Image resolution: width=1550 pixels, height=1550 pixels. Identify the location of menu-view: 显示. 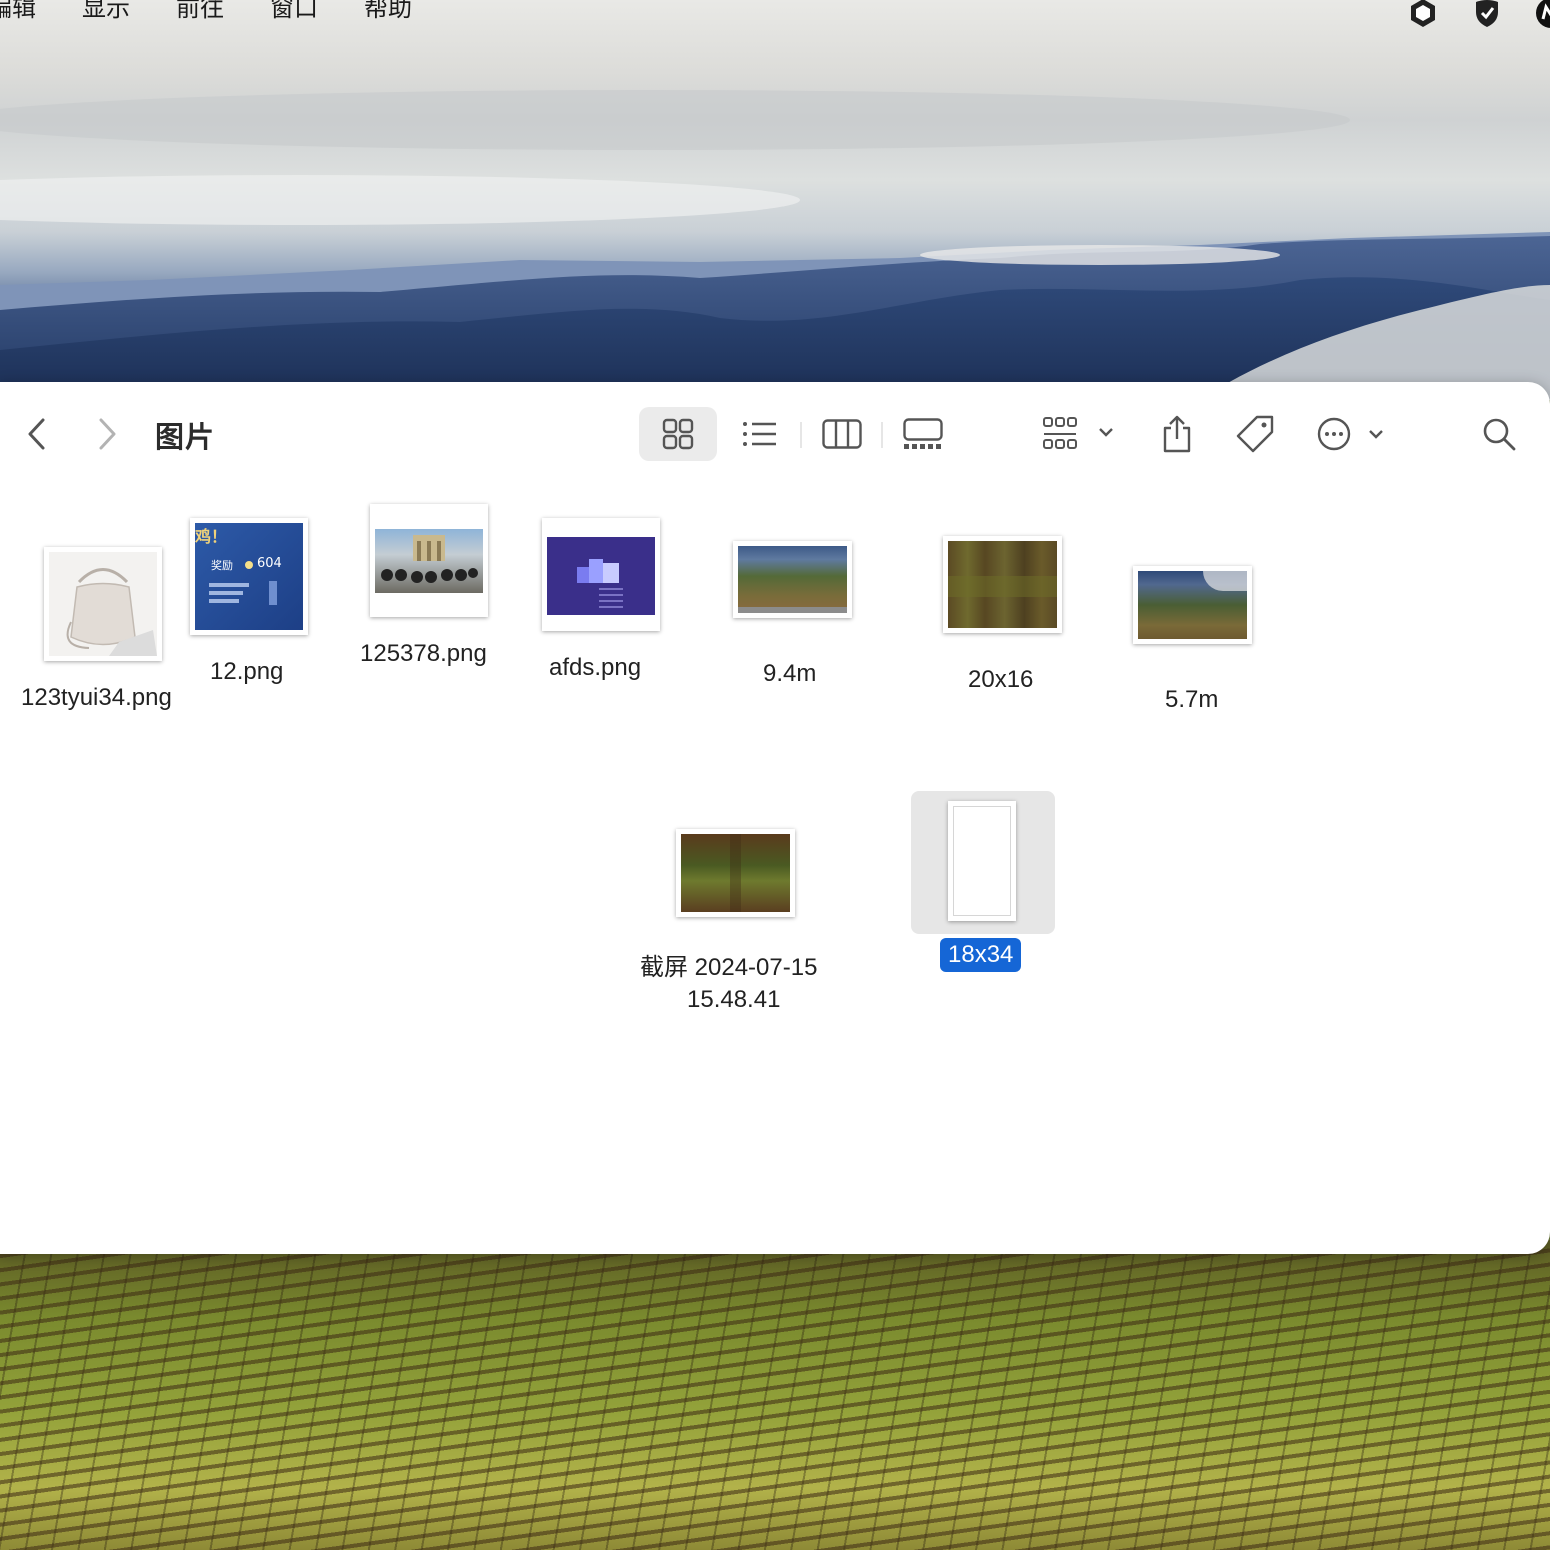
(106, 10).